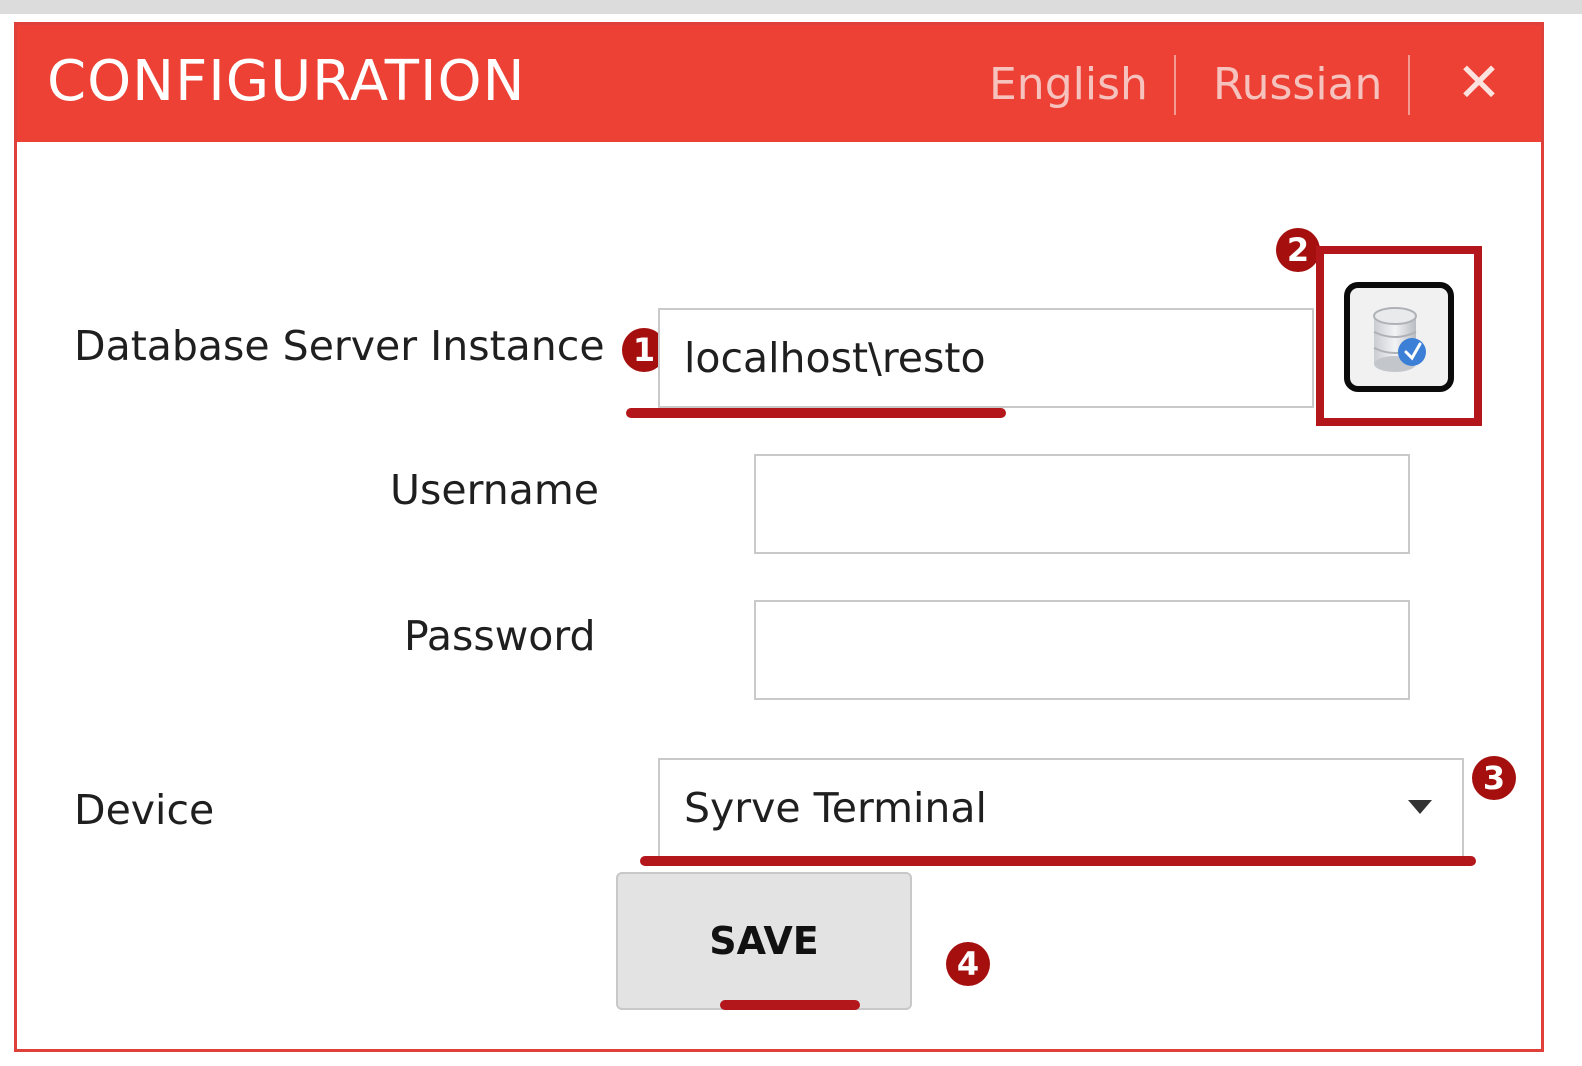 This screenshot has width=1582, height=1066. I want to click on language-russian-link: Russian, so click(1297, 84).